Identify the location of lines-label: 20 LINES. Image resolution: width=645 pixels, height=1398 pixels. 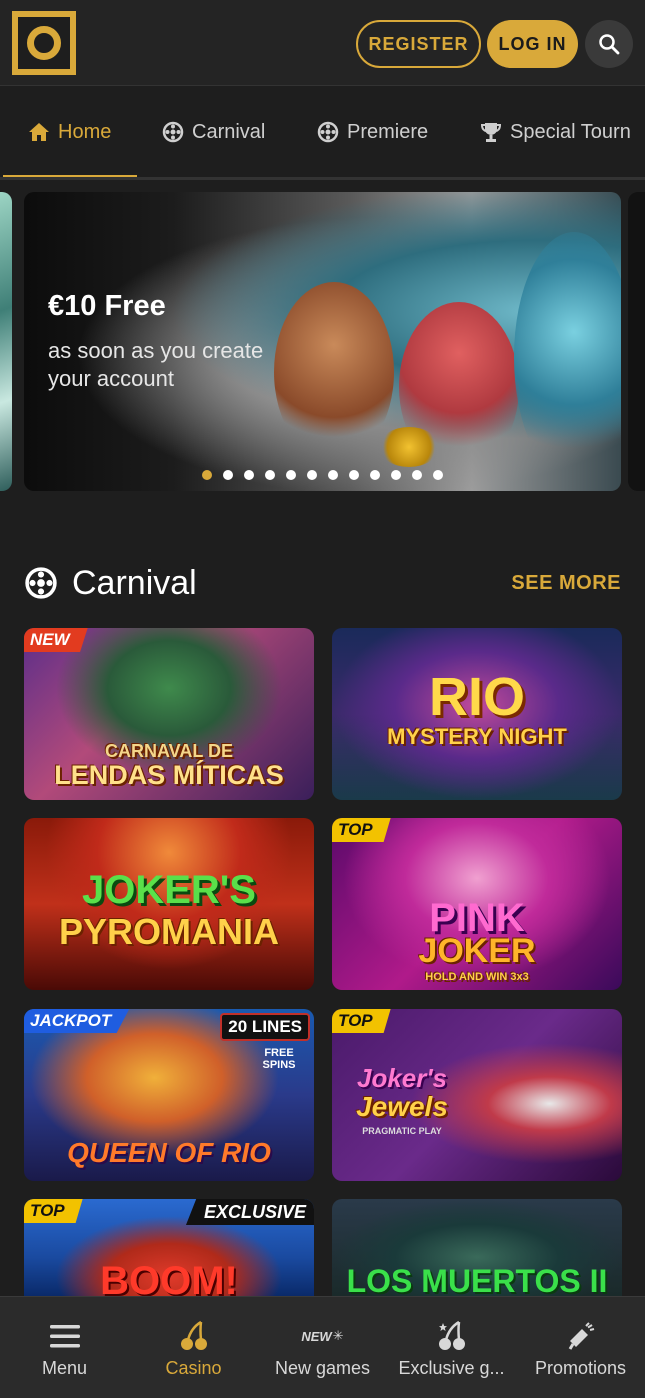
(265, 1027).